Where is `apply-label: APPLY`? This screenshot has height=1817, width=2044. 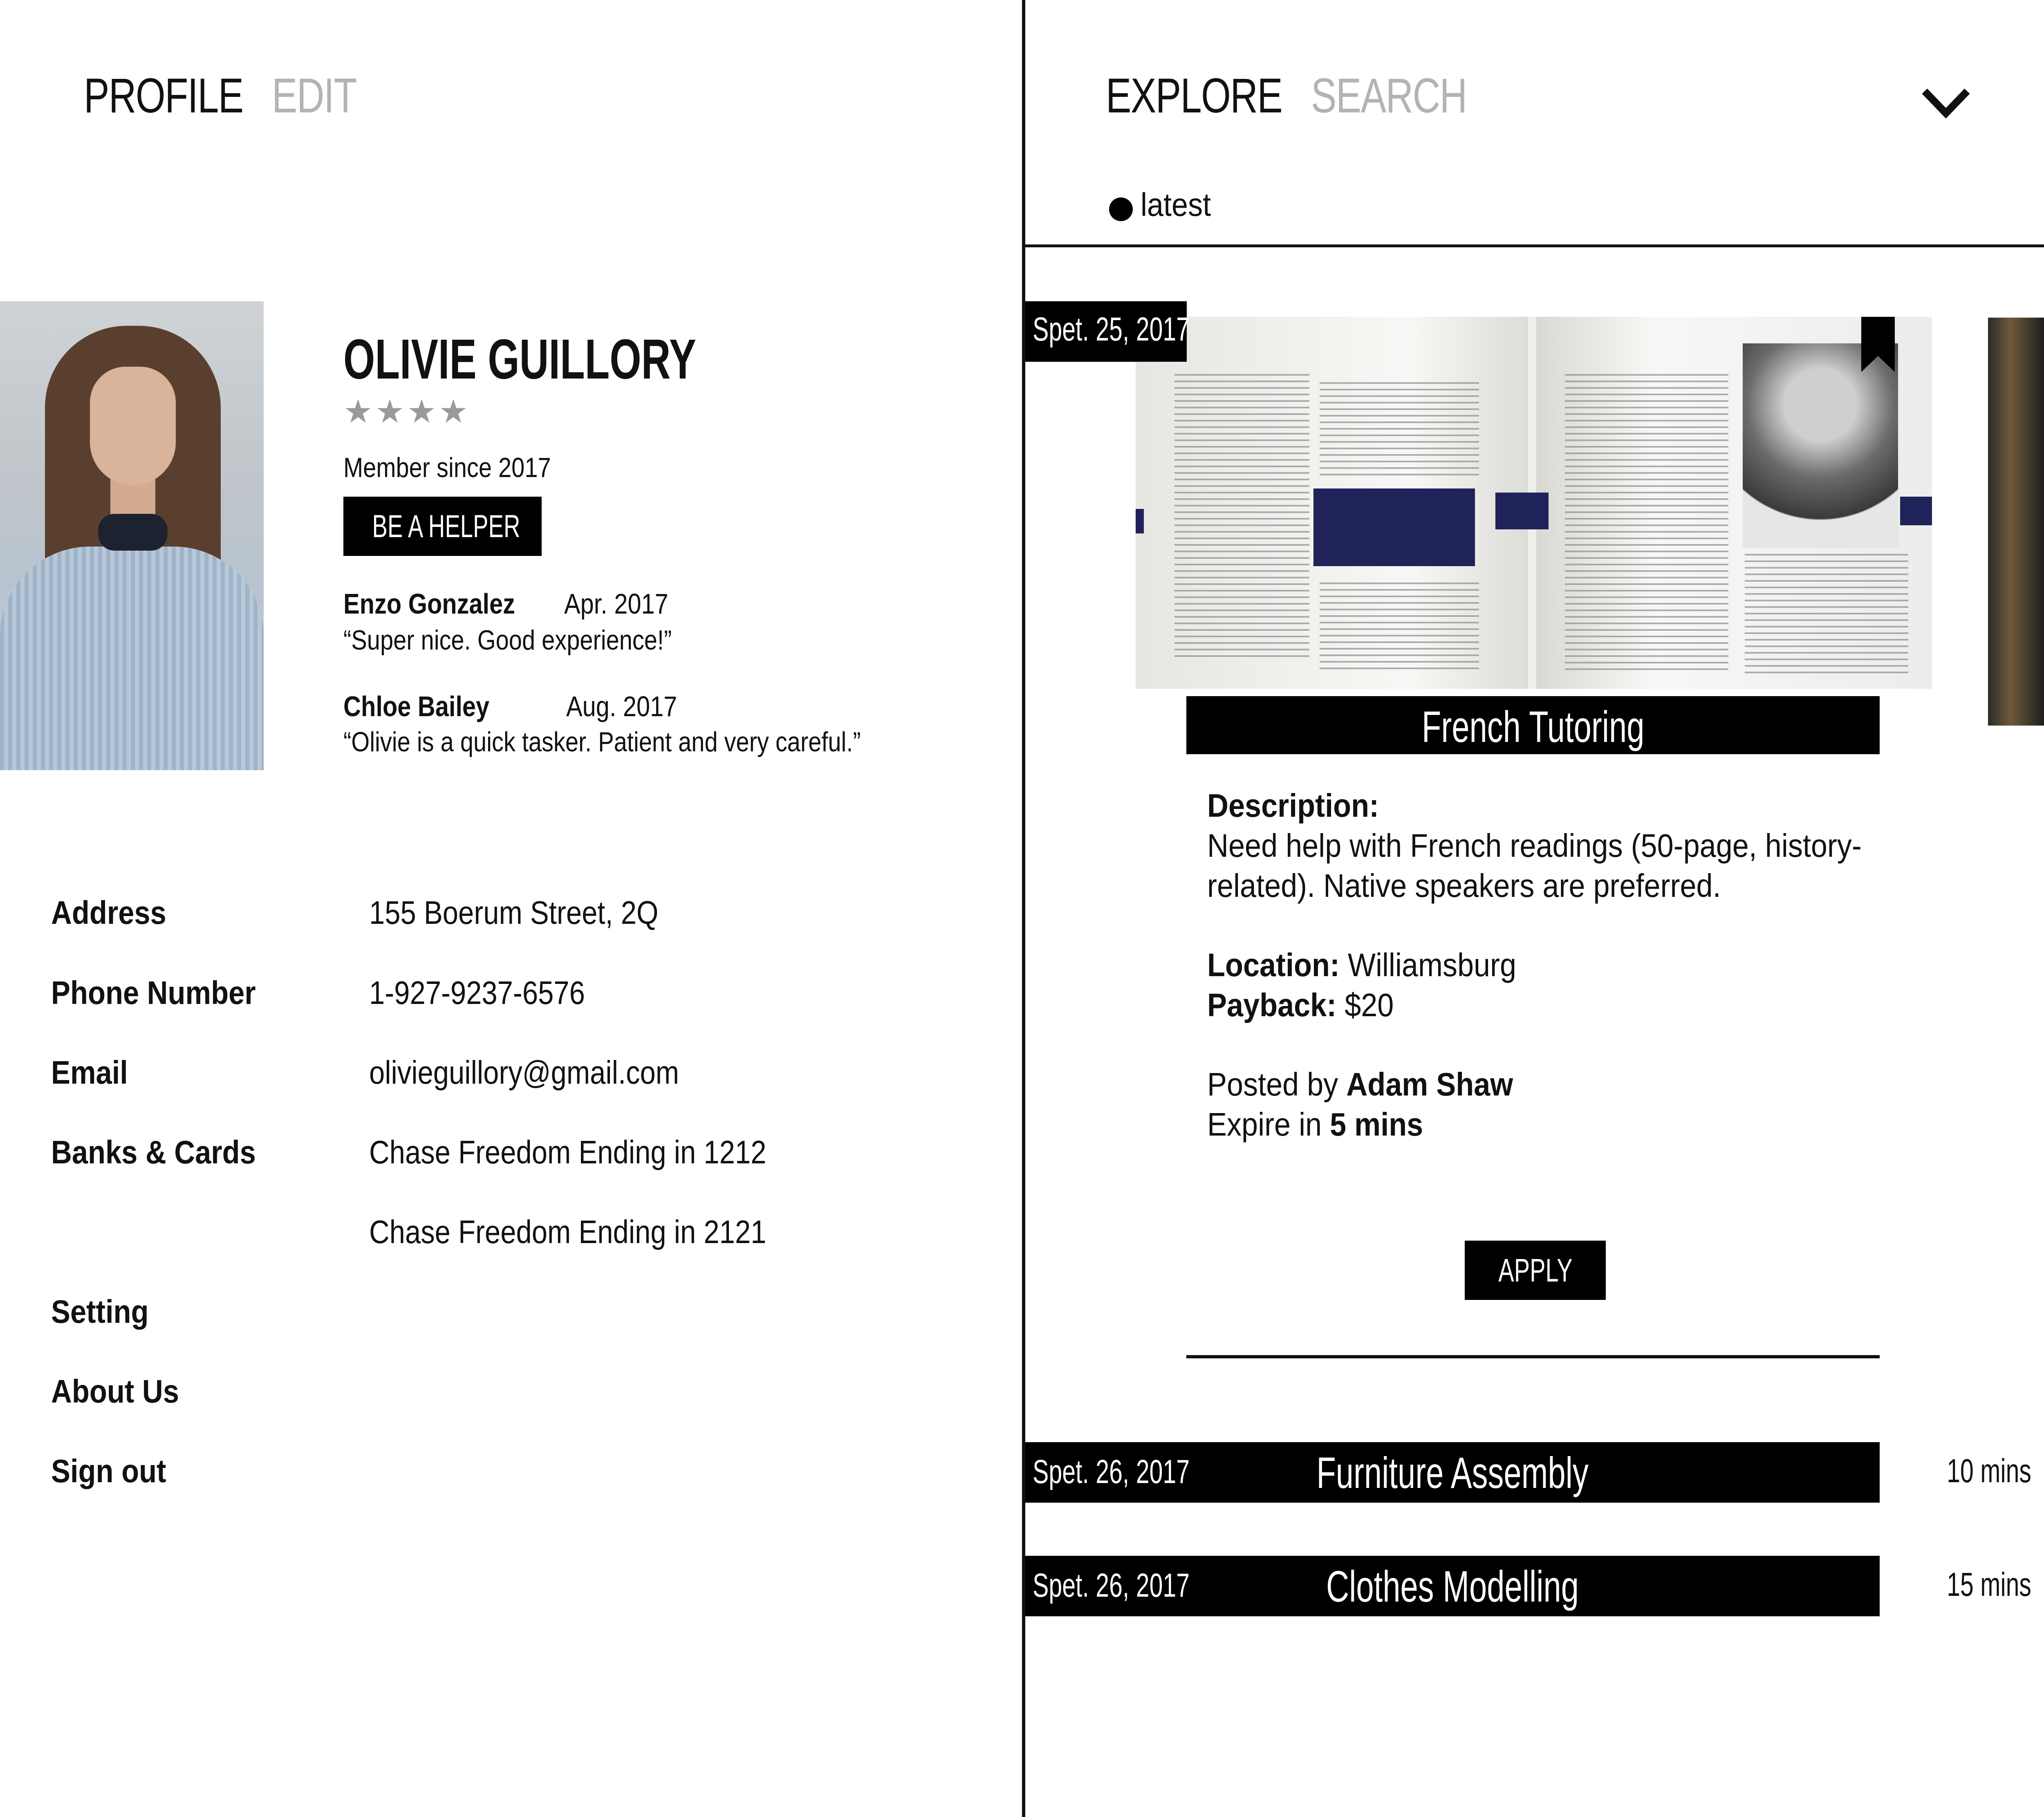 apply-label: APPLY is located at coordinates (1535, 1270).